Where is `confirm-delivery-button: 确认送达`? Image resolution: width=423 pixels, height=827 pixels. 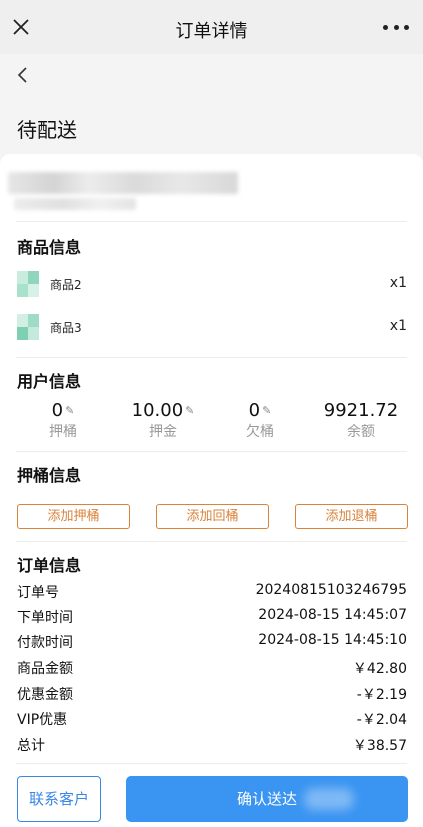
confirm-delivery-button: 确认送达 is located at coordinates (267, 799).